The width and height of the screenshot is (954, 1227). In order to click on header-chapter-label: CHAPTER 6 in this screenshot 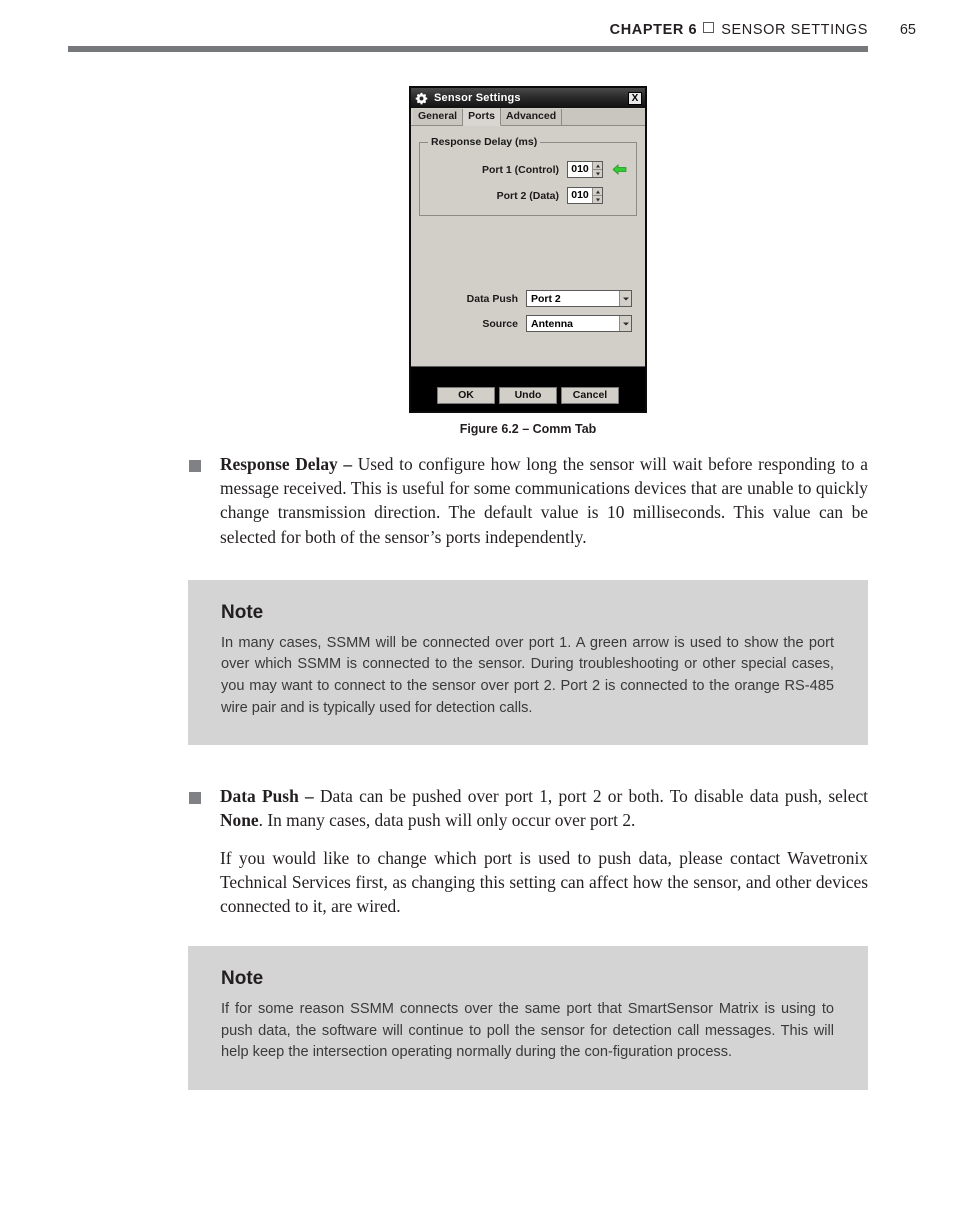, I will do `click(653, 30)`.